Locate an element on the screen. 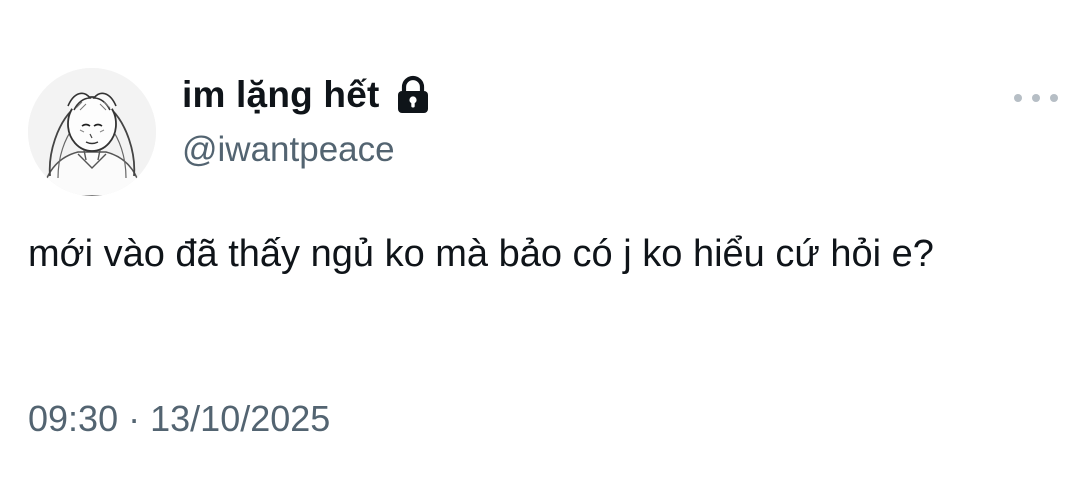 Image resolution: width=1080 pixels, height=481 pixels. timestamp: 09:30 · 13/10/2025 is located at coordinates (179, 419).